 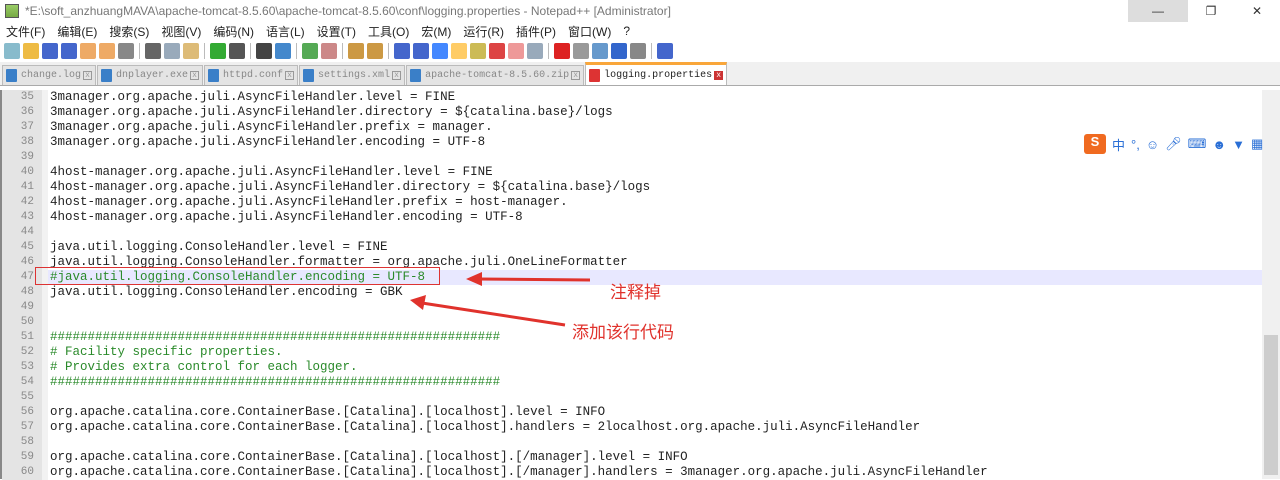 What do you see at coordinates (534, 279) in the screenshot?
I see `arrow-comment` at bounding box center [534, 279].